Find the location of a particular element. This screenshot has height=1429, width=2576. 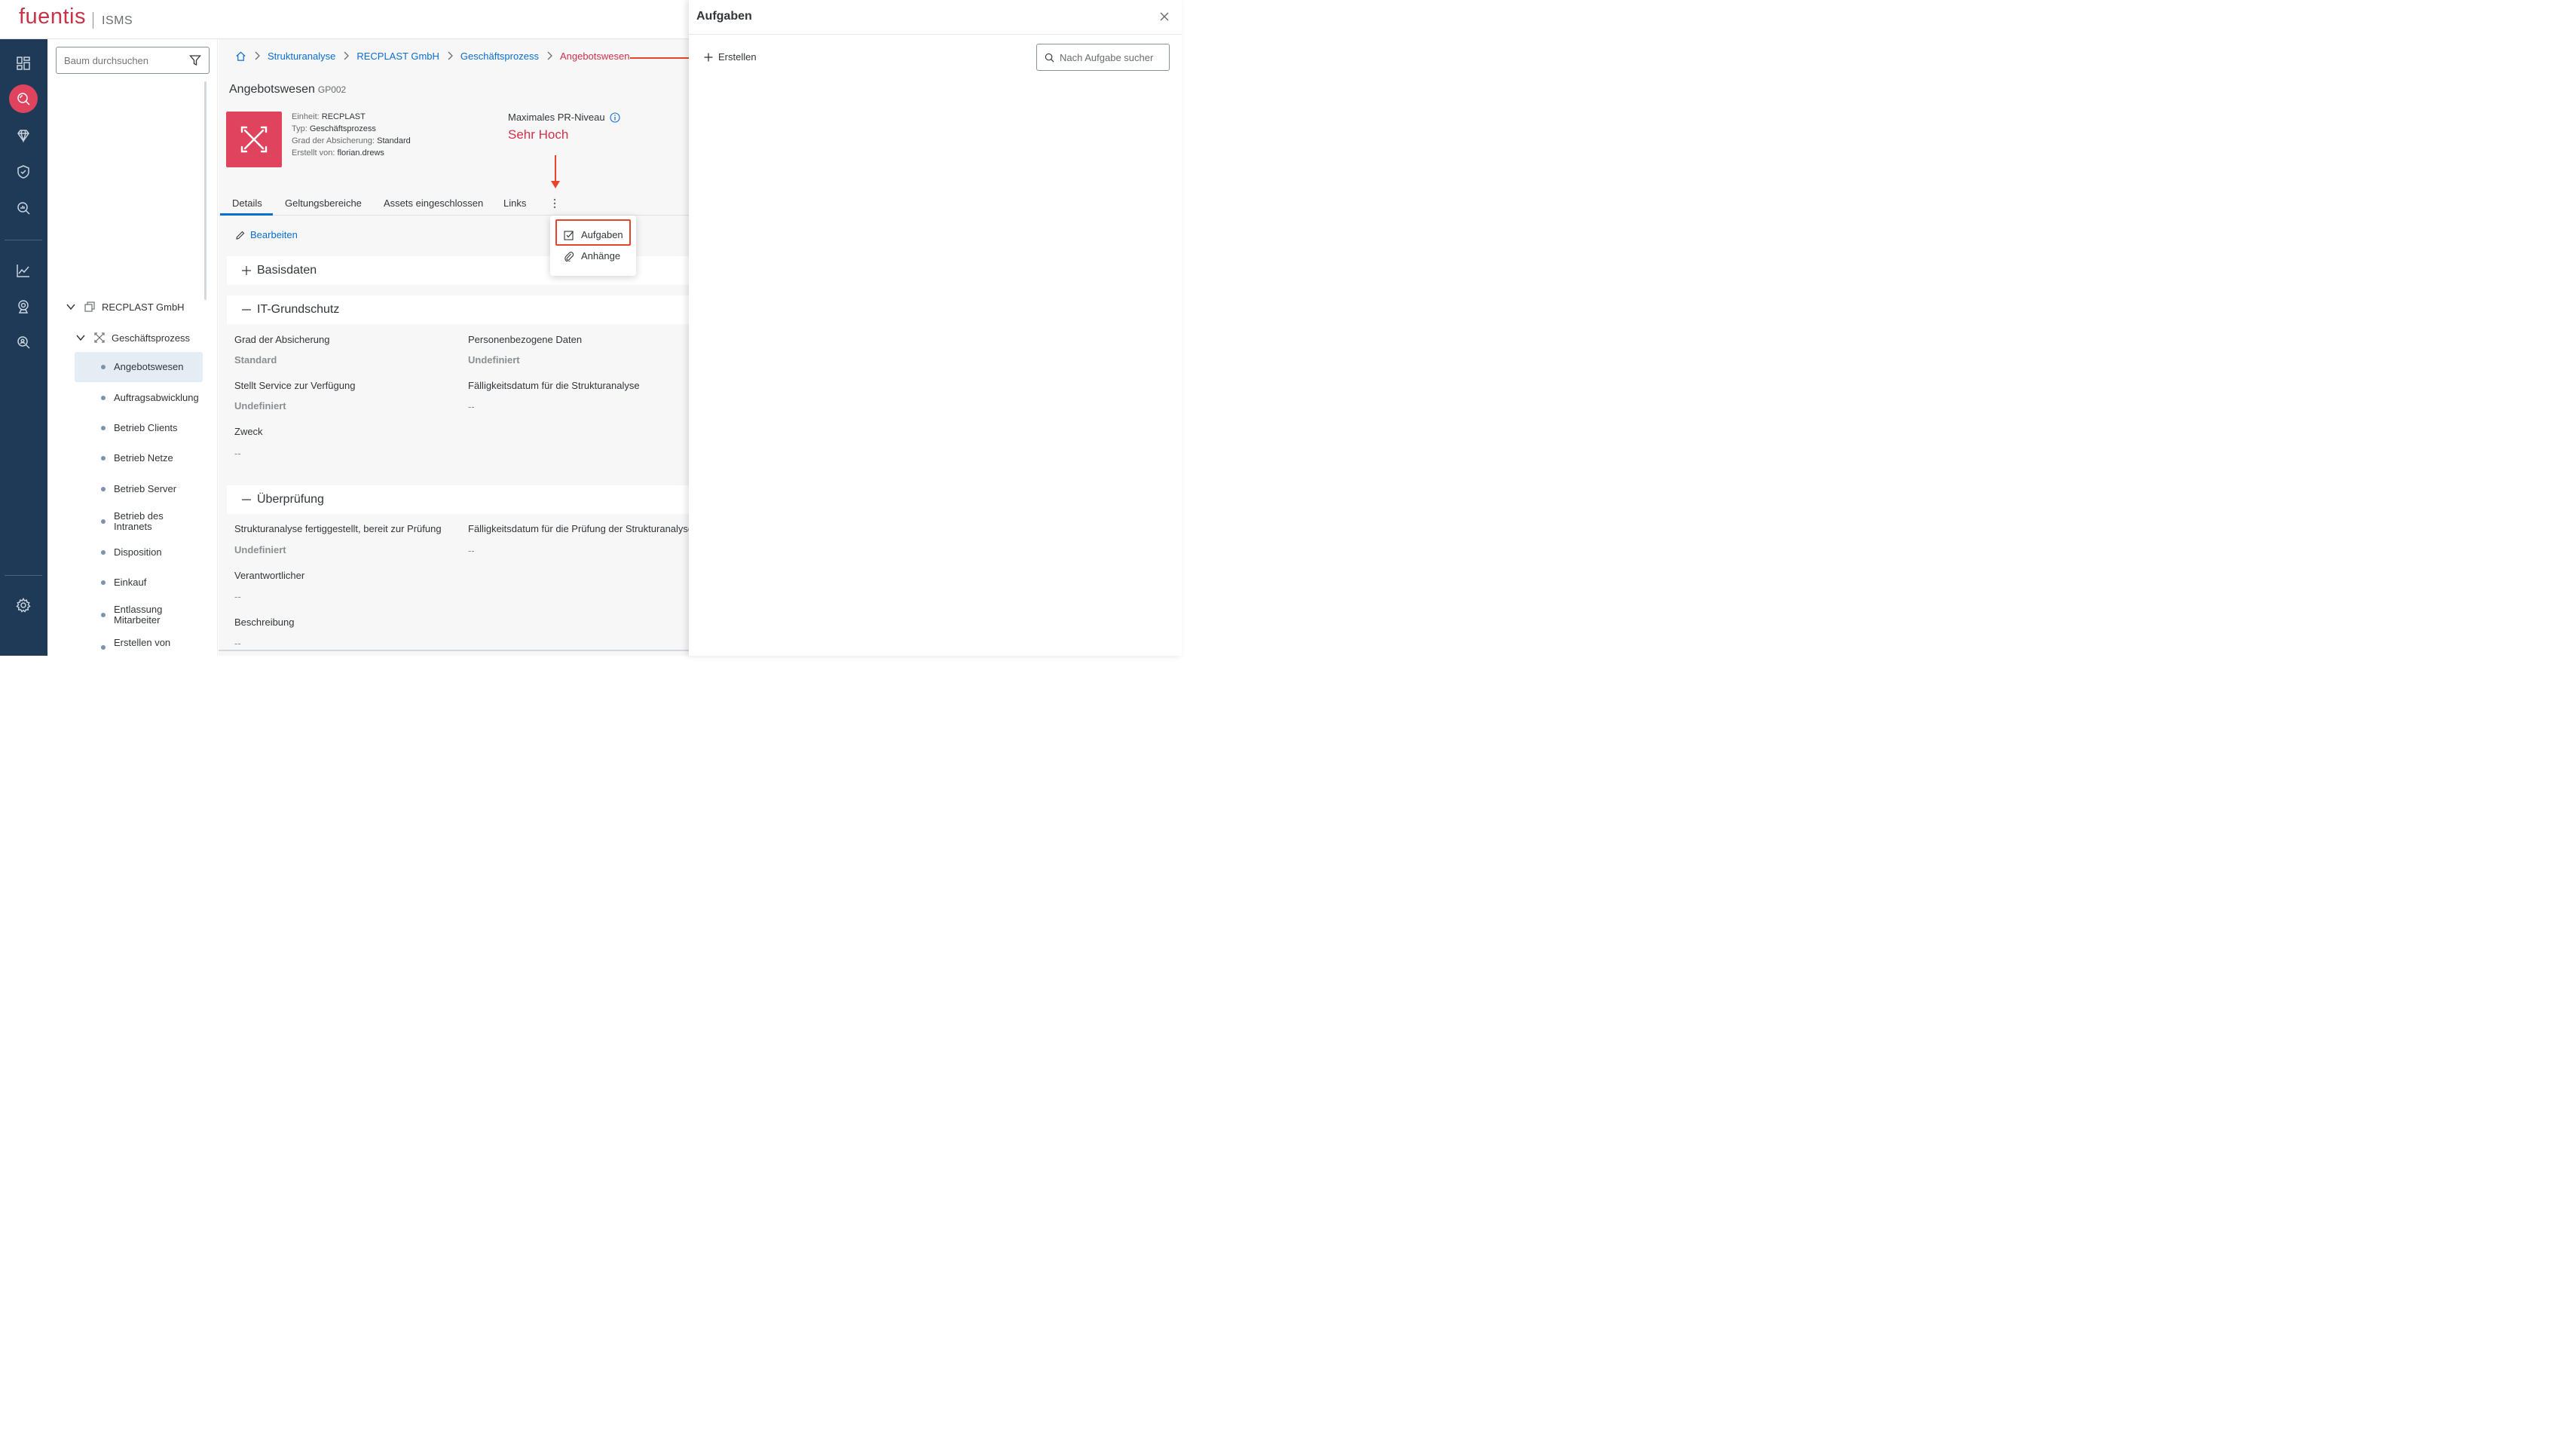

section-title: Überprüfung is located at coordinates (290, 499).